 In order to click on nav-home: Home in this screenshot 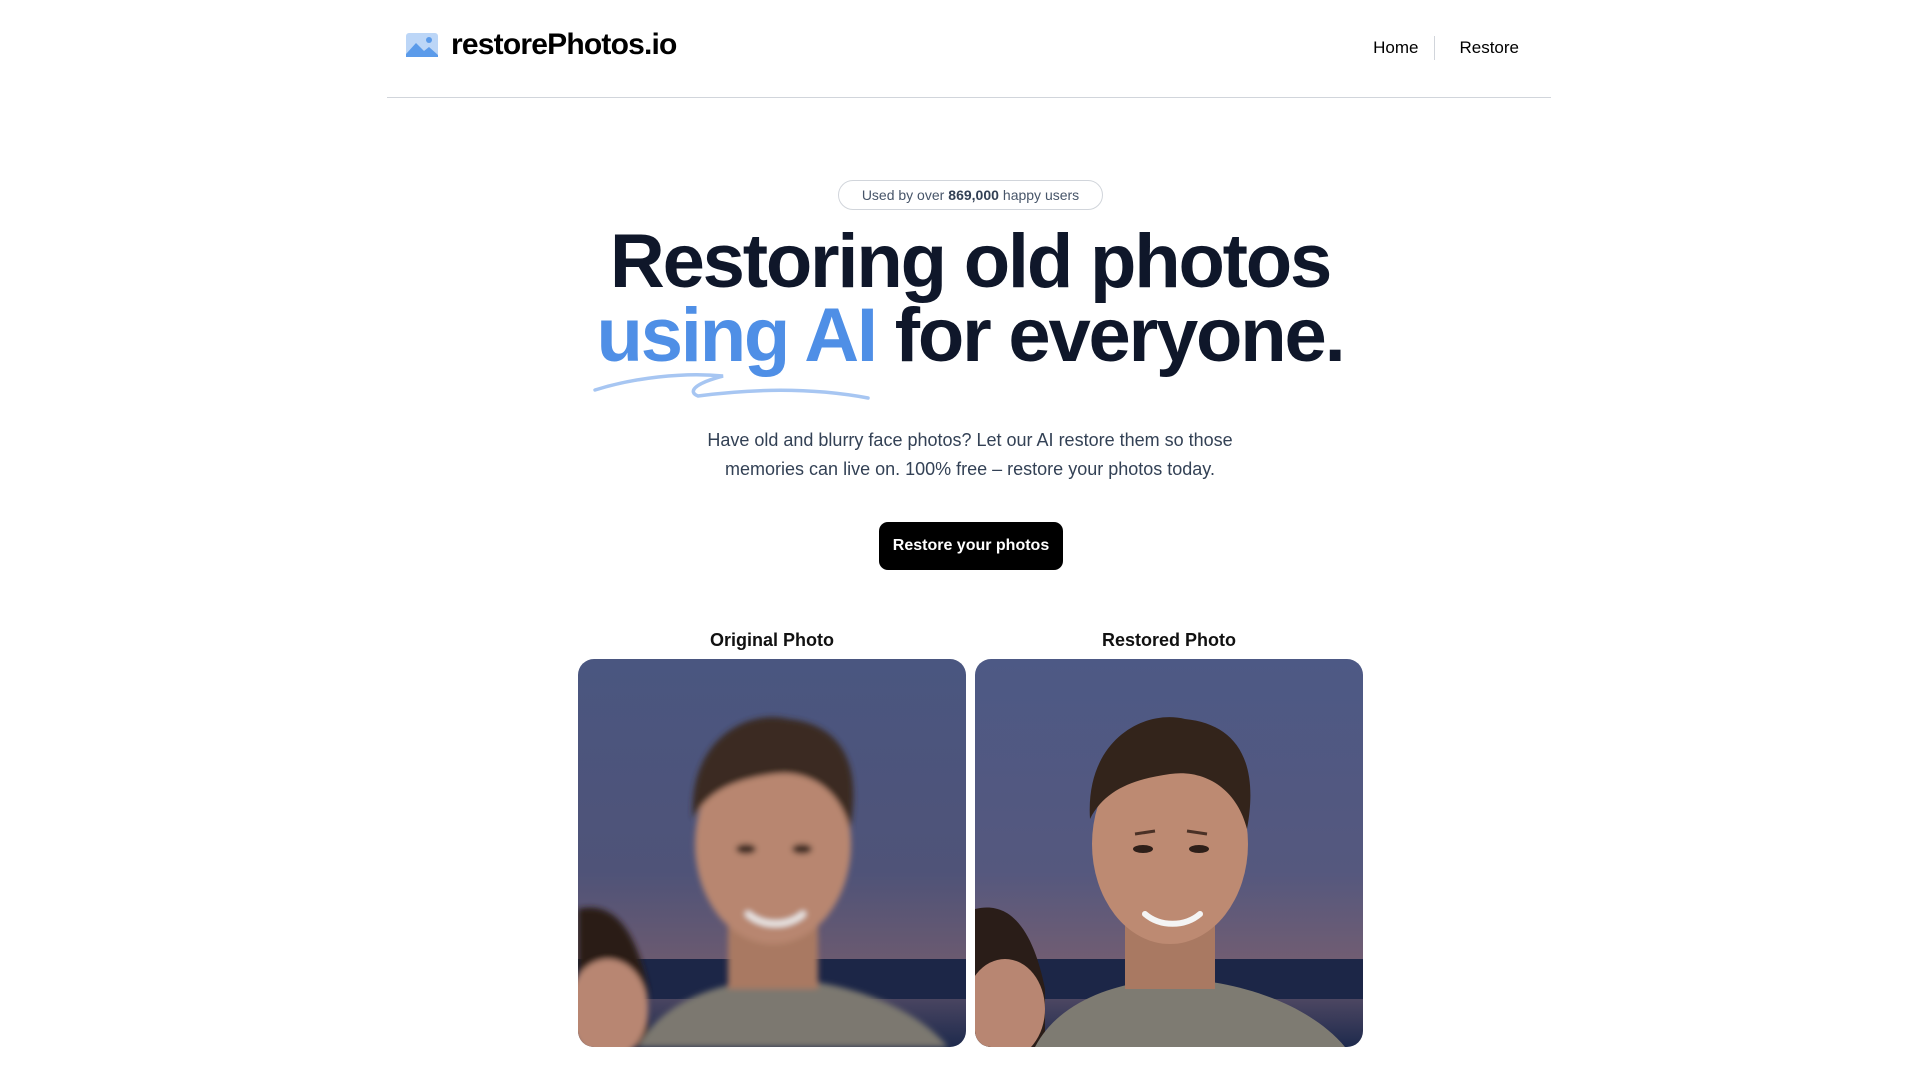, I will do `click(1395, 48)`.